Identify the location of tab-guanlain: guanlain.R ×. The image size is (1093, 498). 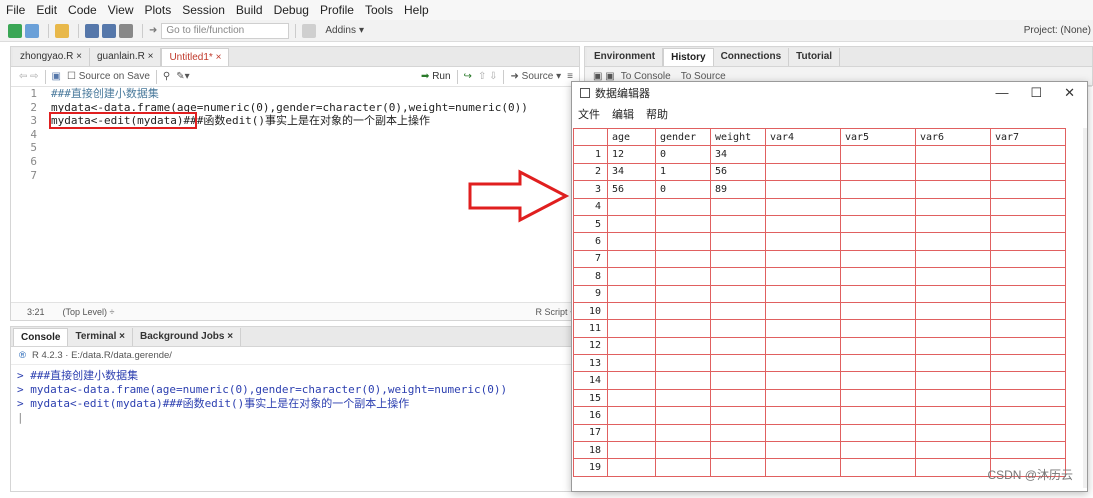
(126, 57).